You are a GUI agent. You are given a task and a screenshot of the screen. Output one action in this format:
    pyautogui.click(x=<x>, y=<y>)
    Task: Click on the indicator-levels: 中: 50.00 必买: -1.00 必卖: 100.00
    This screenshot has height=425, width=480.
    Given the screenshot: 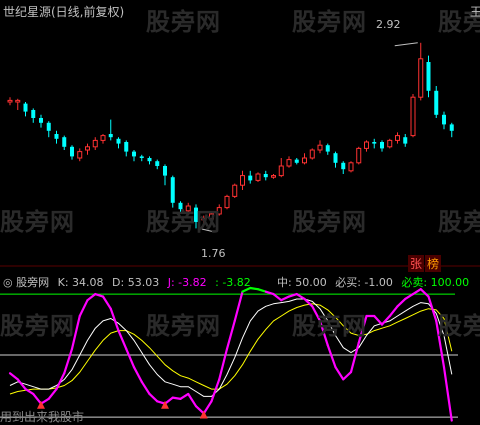 What is the action you would take?
    pyautogui.click(x=373, y=282)
    